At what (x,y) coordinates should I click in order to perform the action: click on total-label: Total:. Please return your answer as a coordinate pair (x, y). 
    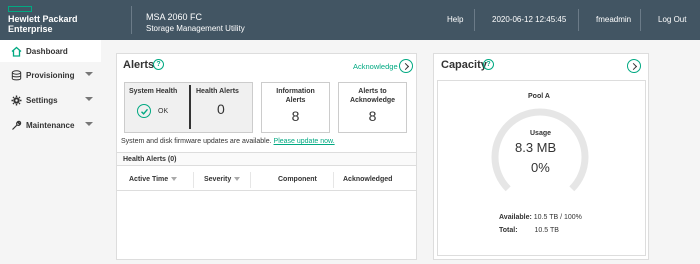
    Looking at the image, I should click on (508, 230).